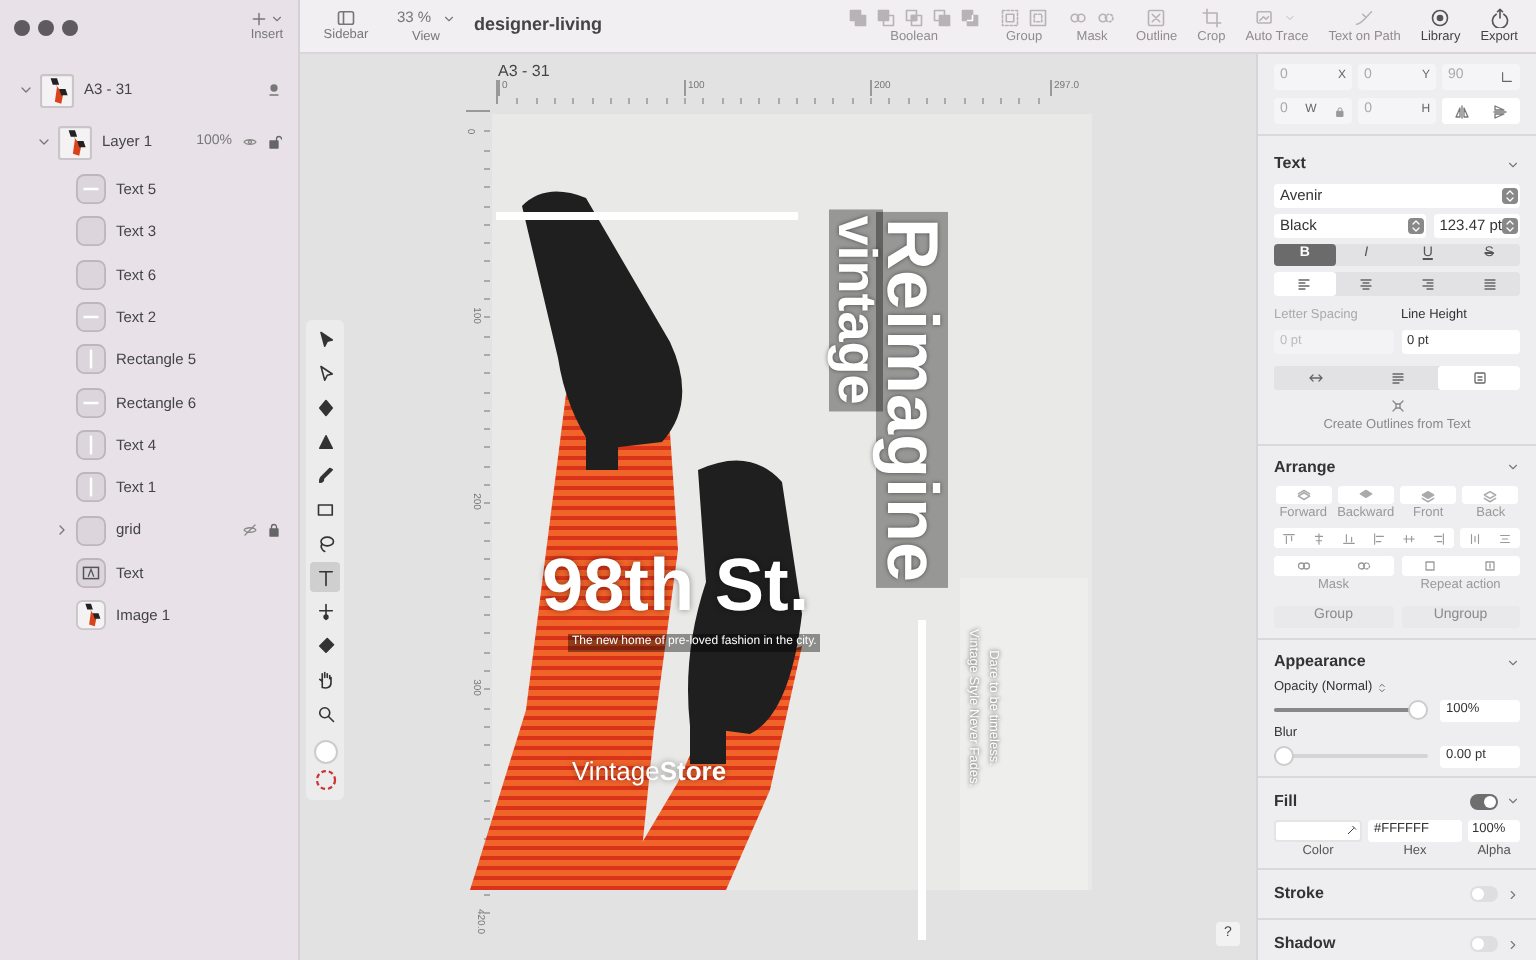 The width and height of the screenshot is (1536, 960). What do you see at coordinates (325, 780) in the screenshot?
I see `stroke-color-circle` at bounding box center [325, 780].